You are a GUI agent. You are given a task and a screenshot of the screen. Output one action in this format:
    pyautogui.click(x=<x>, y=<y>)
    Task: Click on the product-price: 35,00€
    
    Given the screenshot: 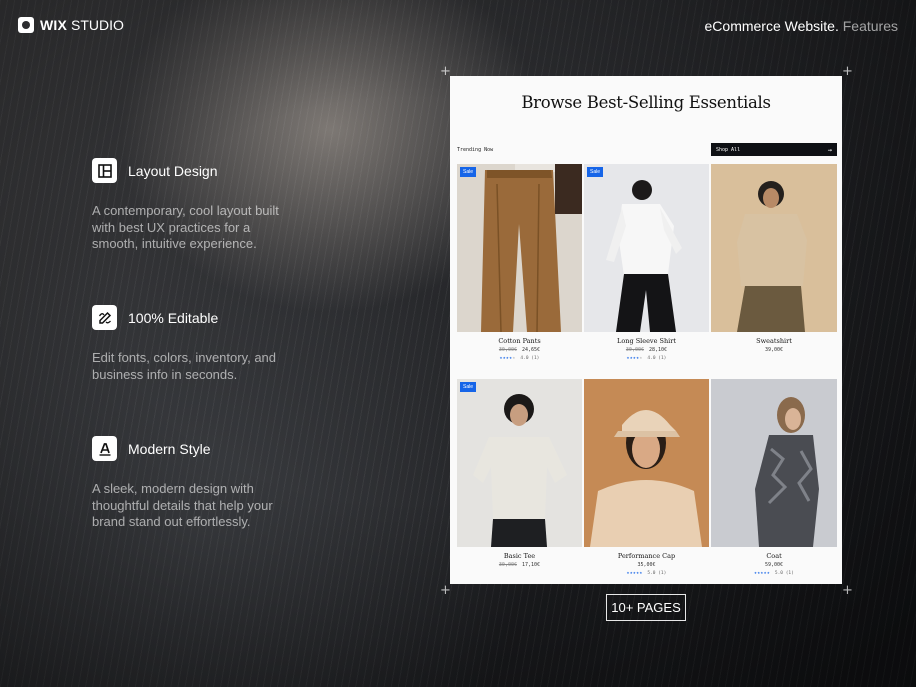 What is the action you would take?
    pyautogui.click(x=646, y=565)
    